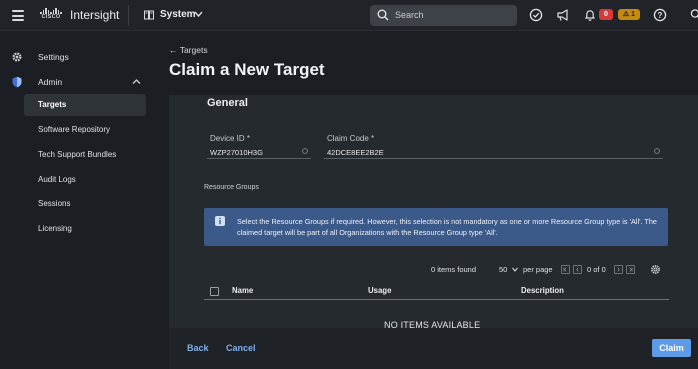  Describe the element at coordinates (18, 15) in the screenshot. I see `menu-icon` at that location.